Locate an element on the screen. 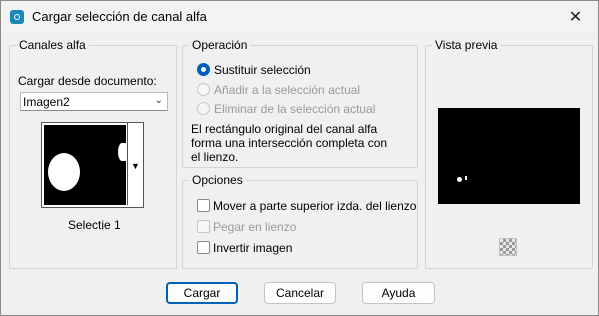 The image size is (599, 316). thumbnail-dropdown-button: ▼ is located at coordinates (135, 164).